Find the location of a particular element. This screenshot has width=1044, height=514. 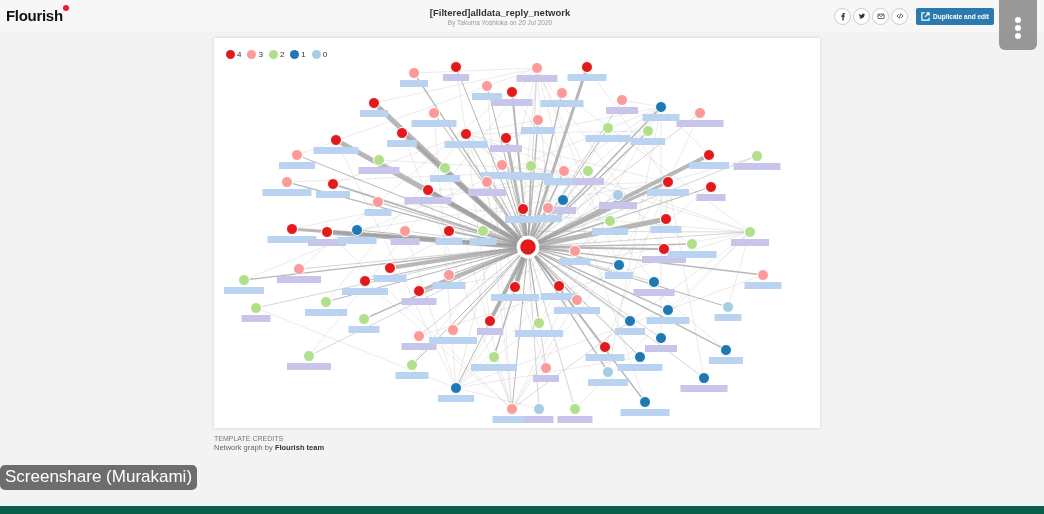

visualisation-title: [Filtered]alldata_reply_network is located at coordinates (500, 12).